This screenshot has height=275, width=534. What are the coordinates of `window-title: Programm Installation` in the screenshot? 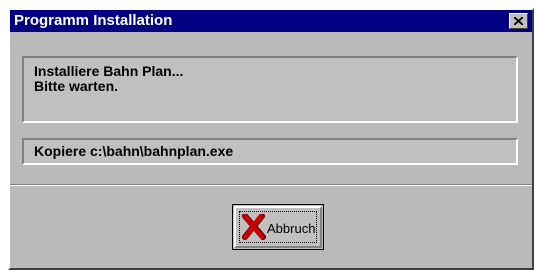 It's located at (93, 20).